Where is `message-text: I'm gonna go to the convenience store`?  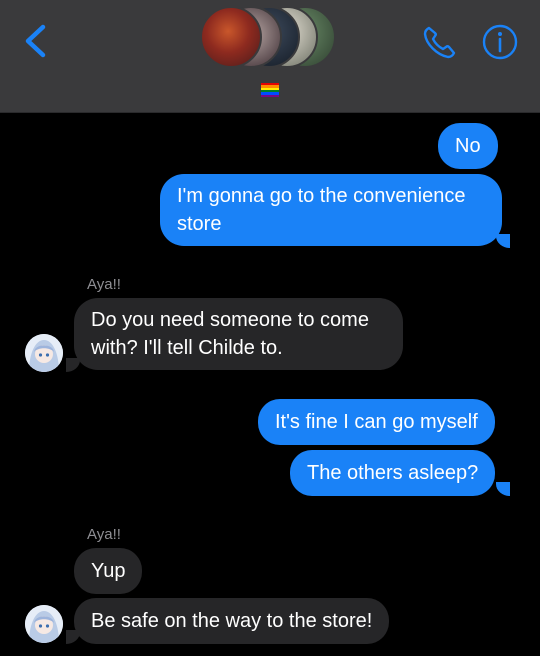
message-text: I'm gonna go to the convenience store is located at coordinates (321, 210).